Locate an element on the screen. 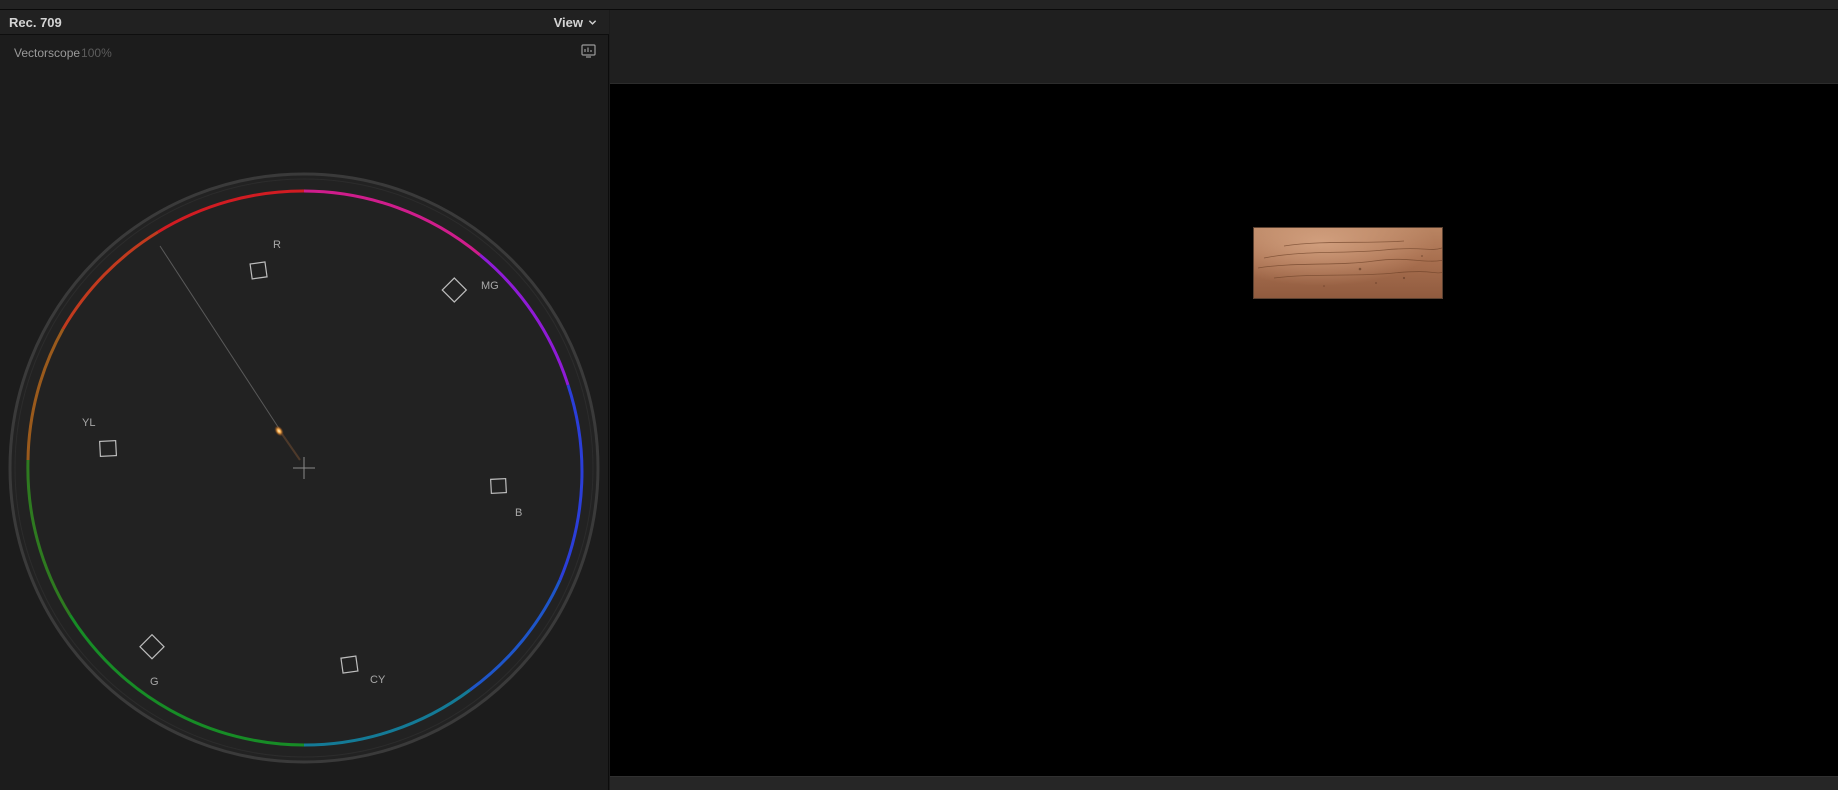  target-label-cy: CY is located at coordinates (378, 680).